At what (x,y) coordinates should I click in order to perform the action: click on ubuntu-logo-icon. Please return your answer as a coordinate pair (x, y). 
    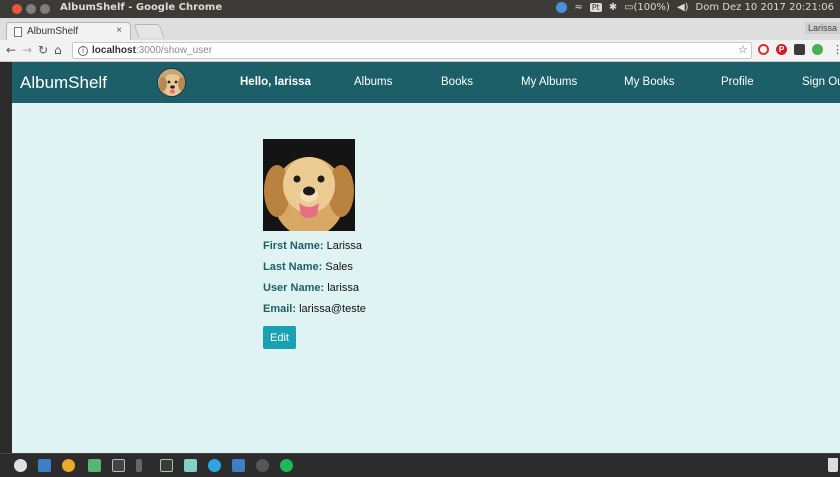
    Looking at the image, I should click on (20, 465).